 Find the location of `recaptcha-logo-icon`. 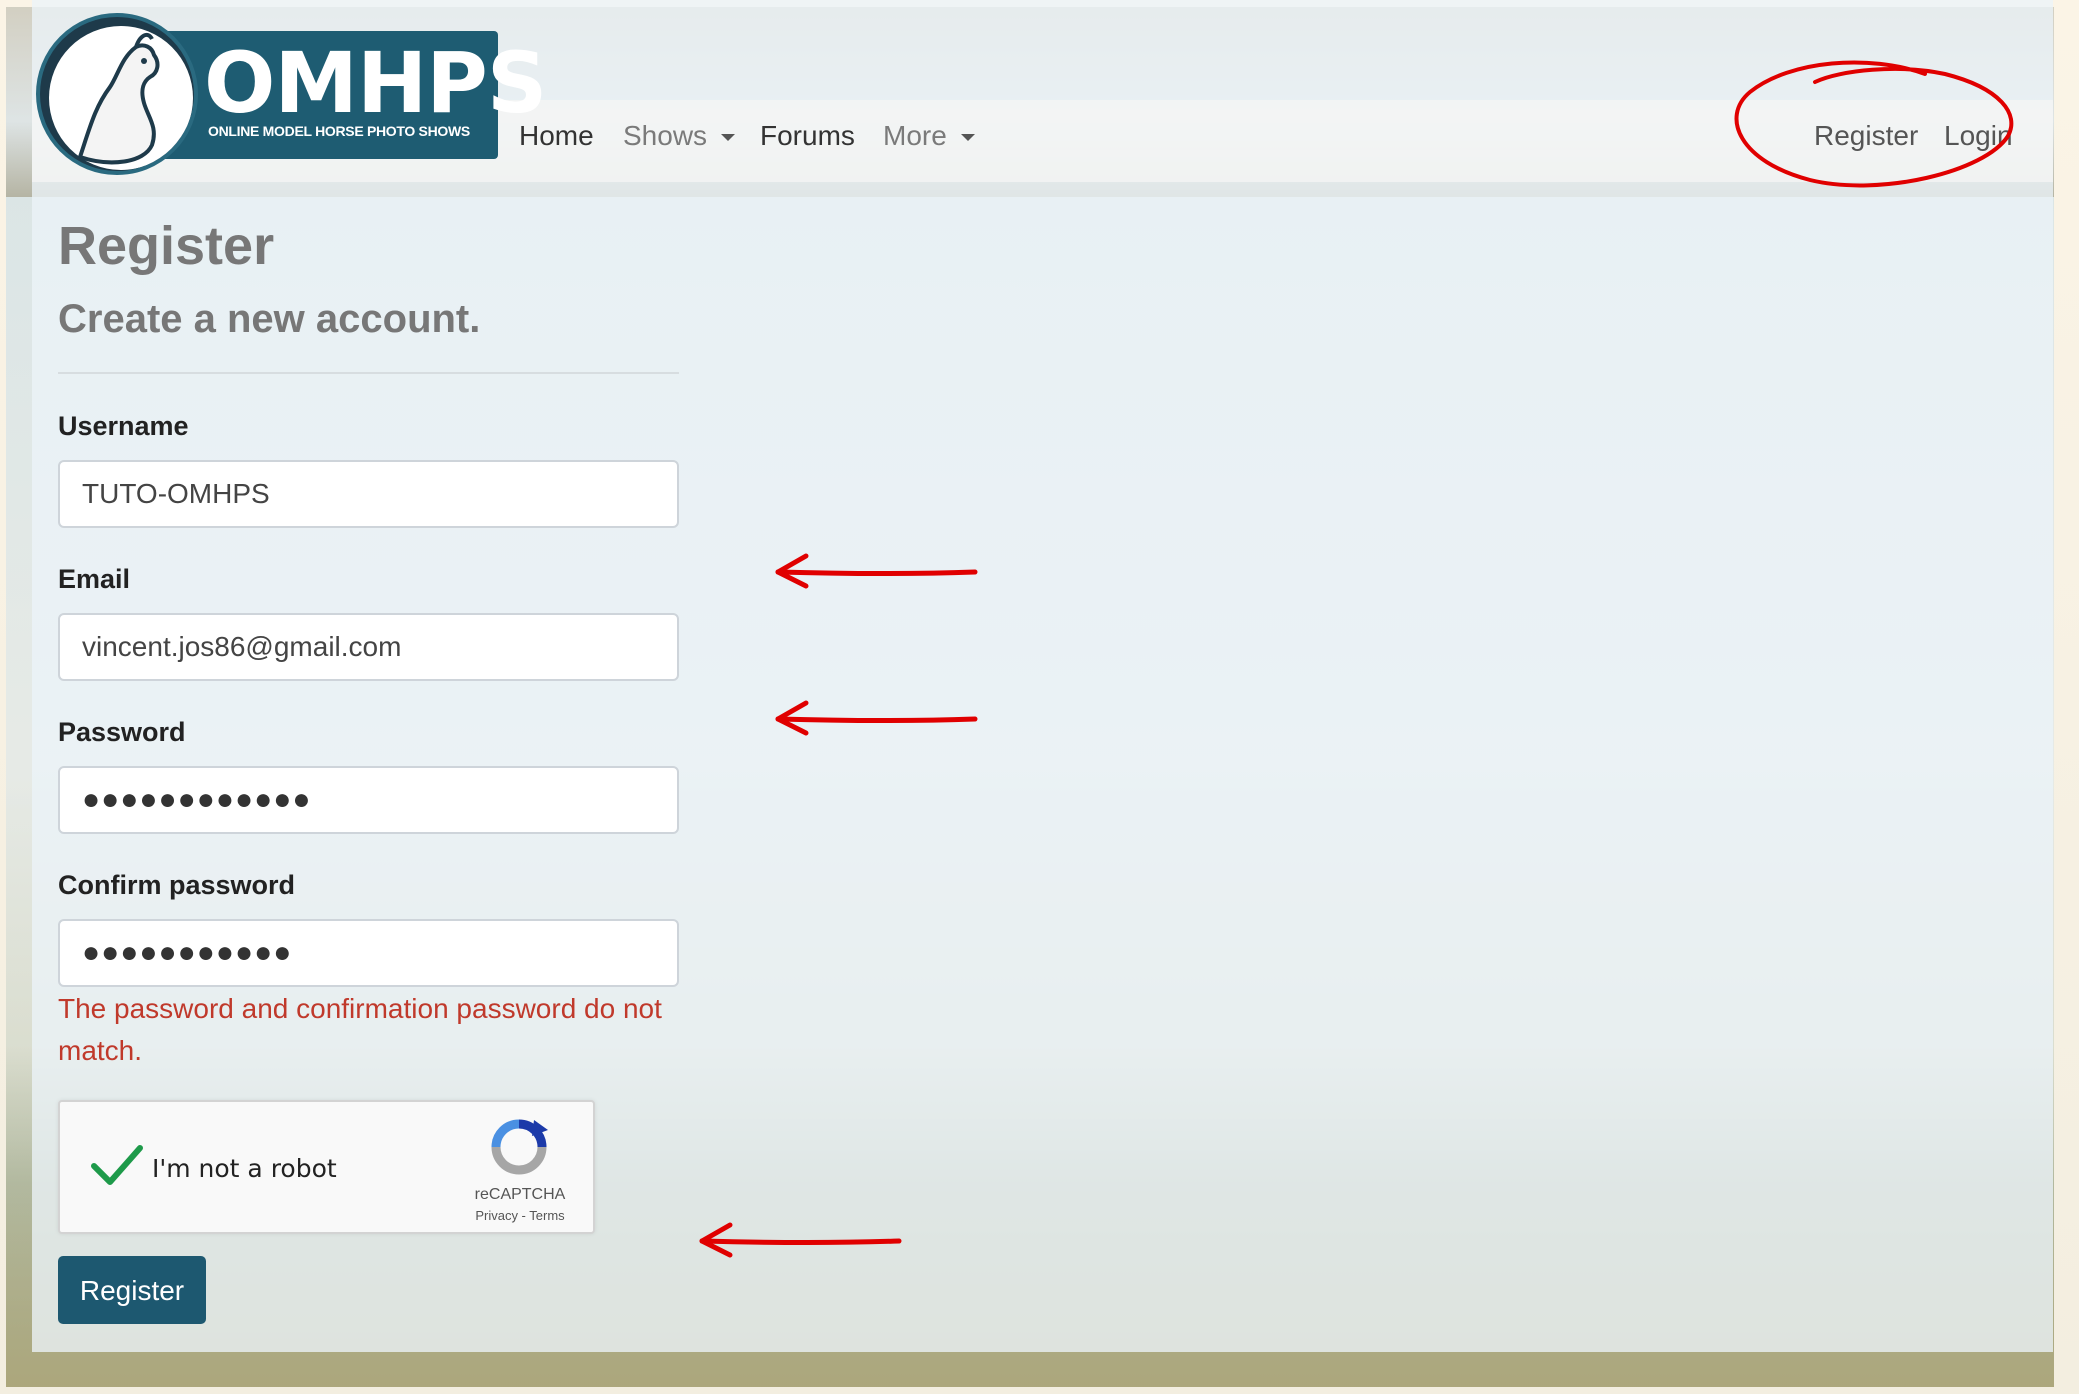

recaptcha-logo-icon is located at coordinates (519, 1147).